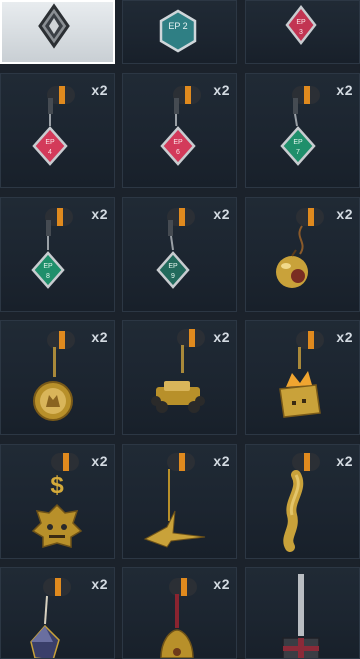 The image size is (360, 659). I want to click on inventory-slot: EP 9 x2, so click(179, 254).